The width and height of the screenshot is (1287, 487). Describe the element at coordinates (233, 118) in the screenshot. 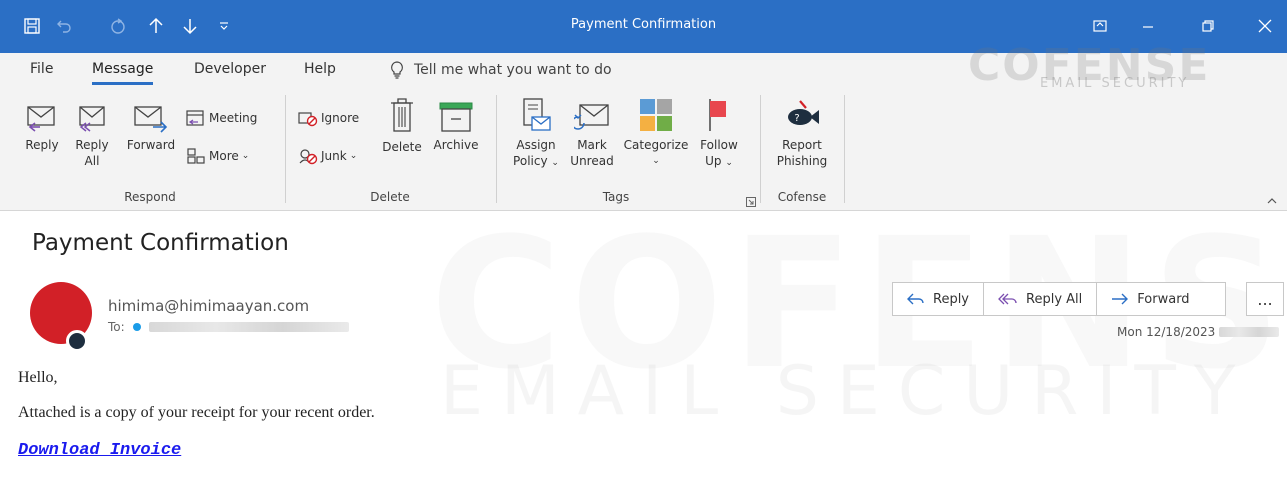

I see `meeting-label: Meeting` at that location.